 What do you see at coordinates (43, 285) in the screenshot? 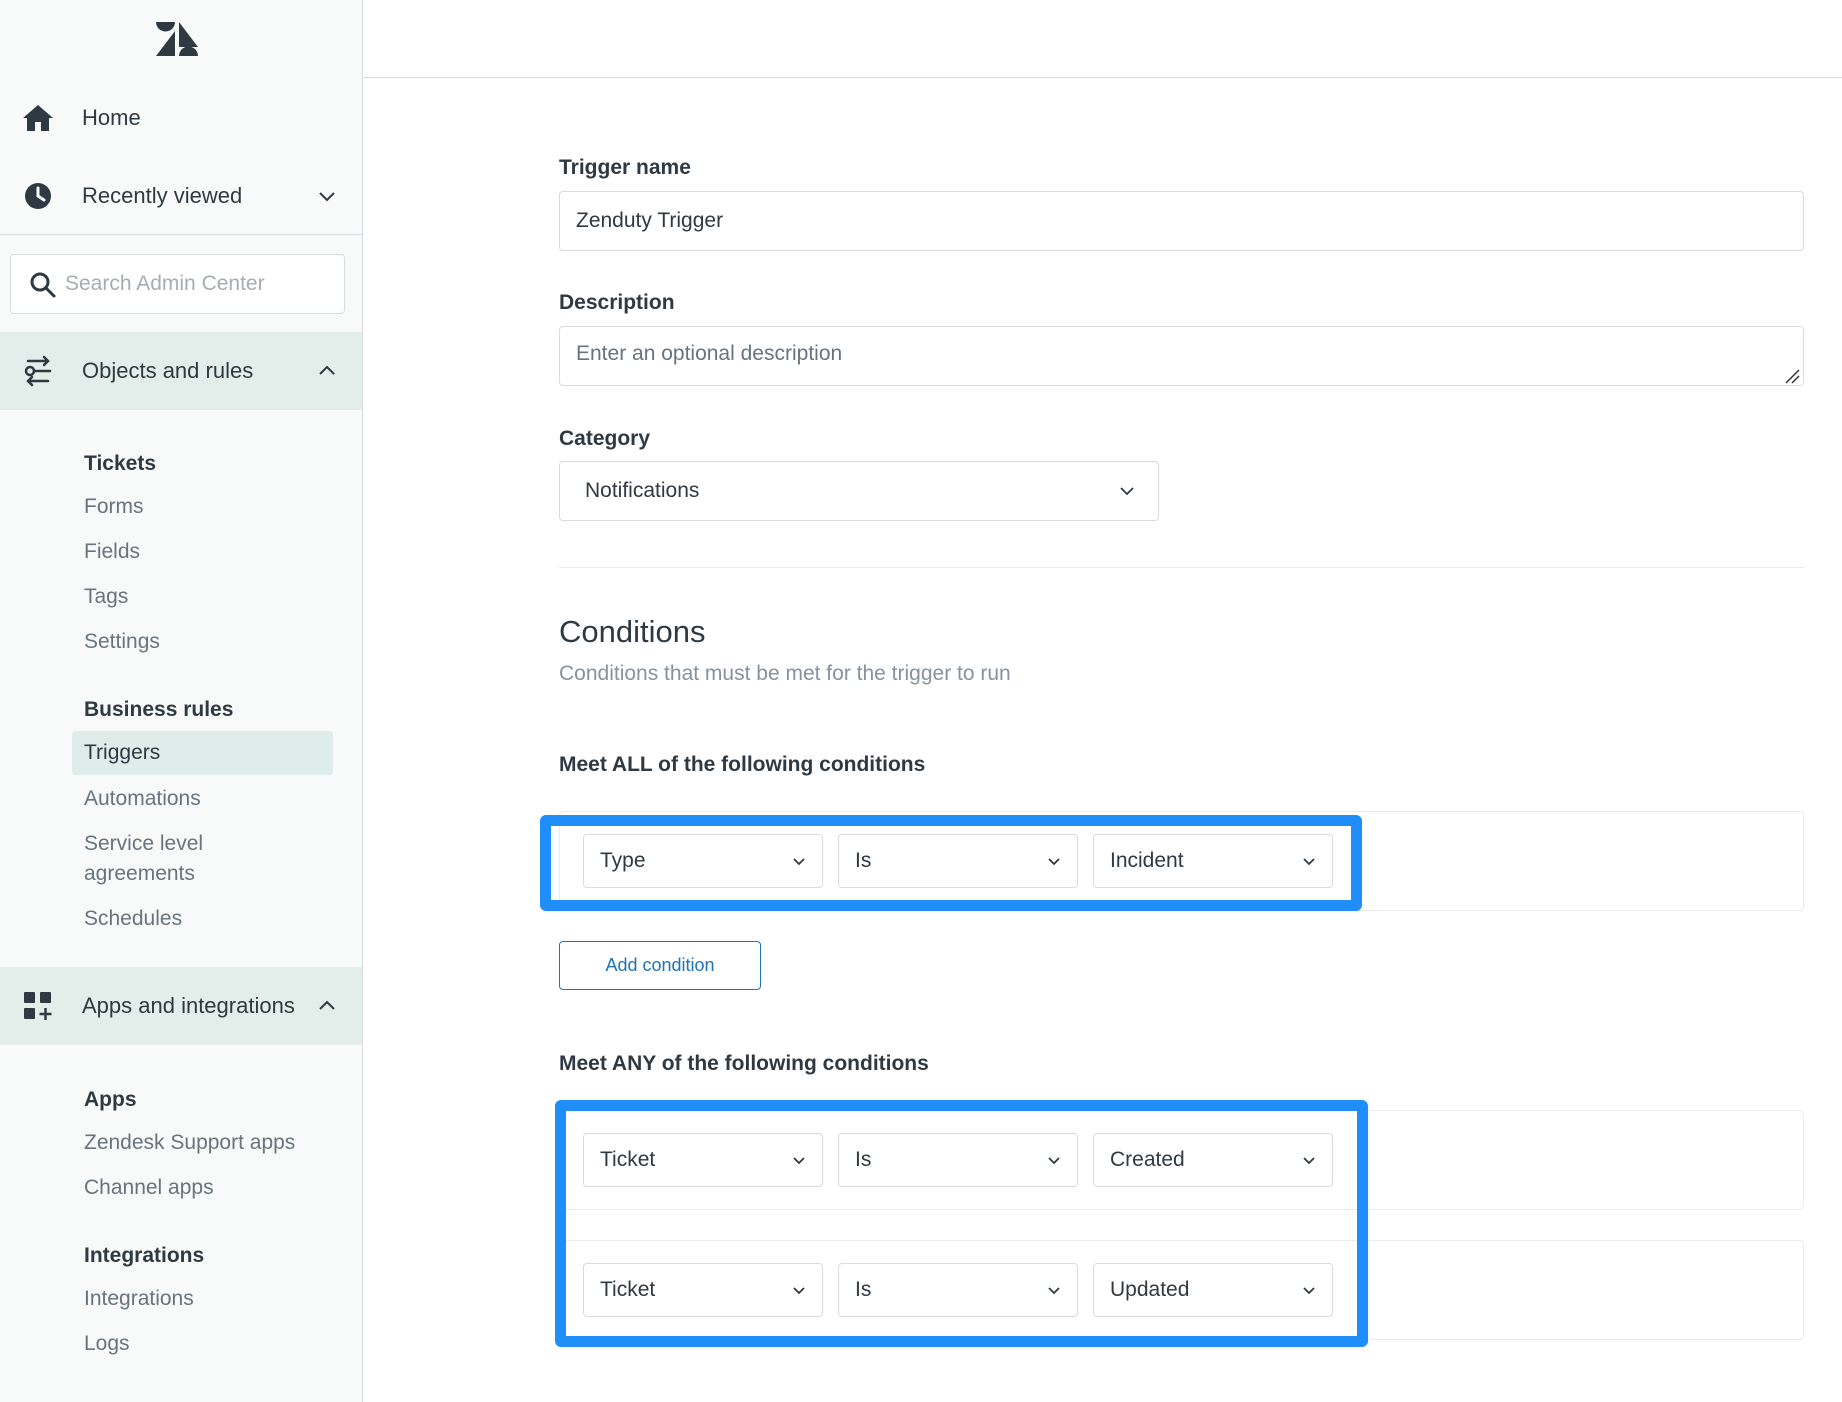
I see `search-icon` at bounding box center [43, 285].